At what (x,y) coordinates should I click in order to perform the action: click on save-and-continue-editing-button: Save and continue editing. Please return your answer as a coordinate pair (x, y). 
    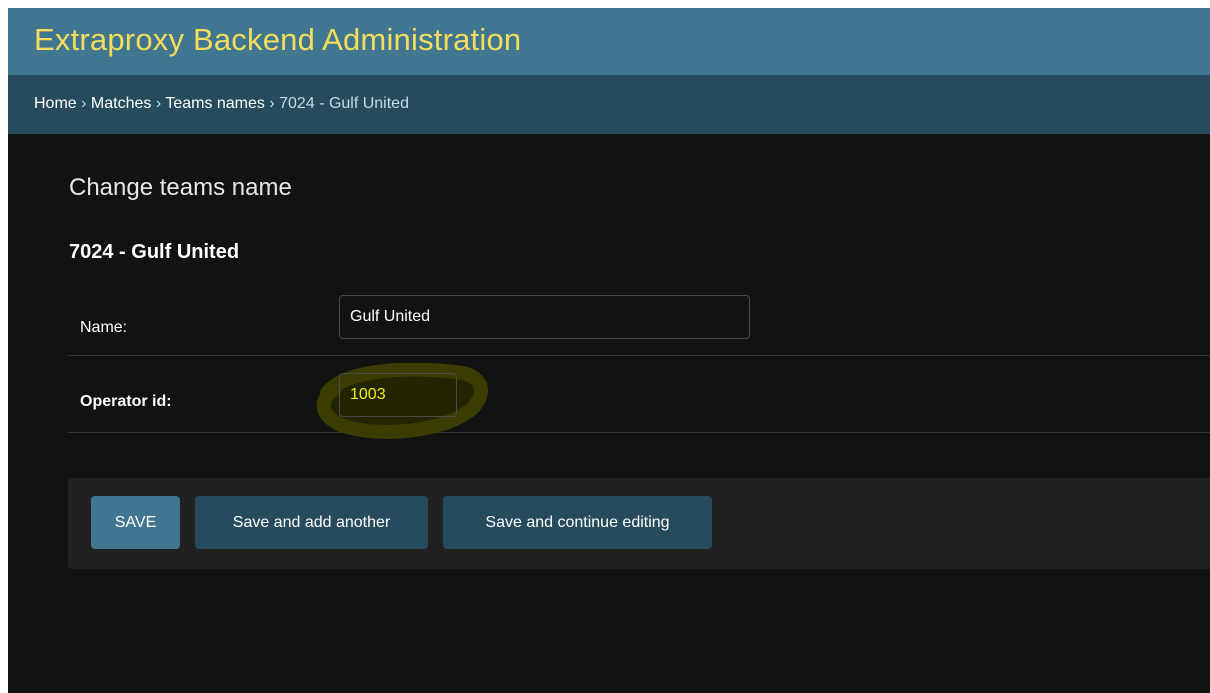
    Looking at the image, I should click on (577, 522).